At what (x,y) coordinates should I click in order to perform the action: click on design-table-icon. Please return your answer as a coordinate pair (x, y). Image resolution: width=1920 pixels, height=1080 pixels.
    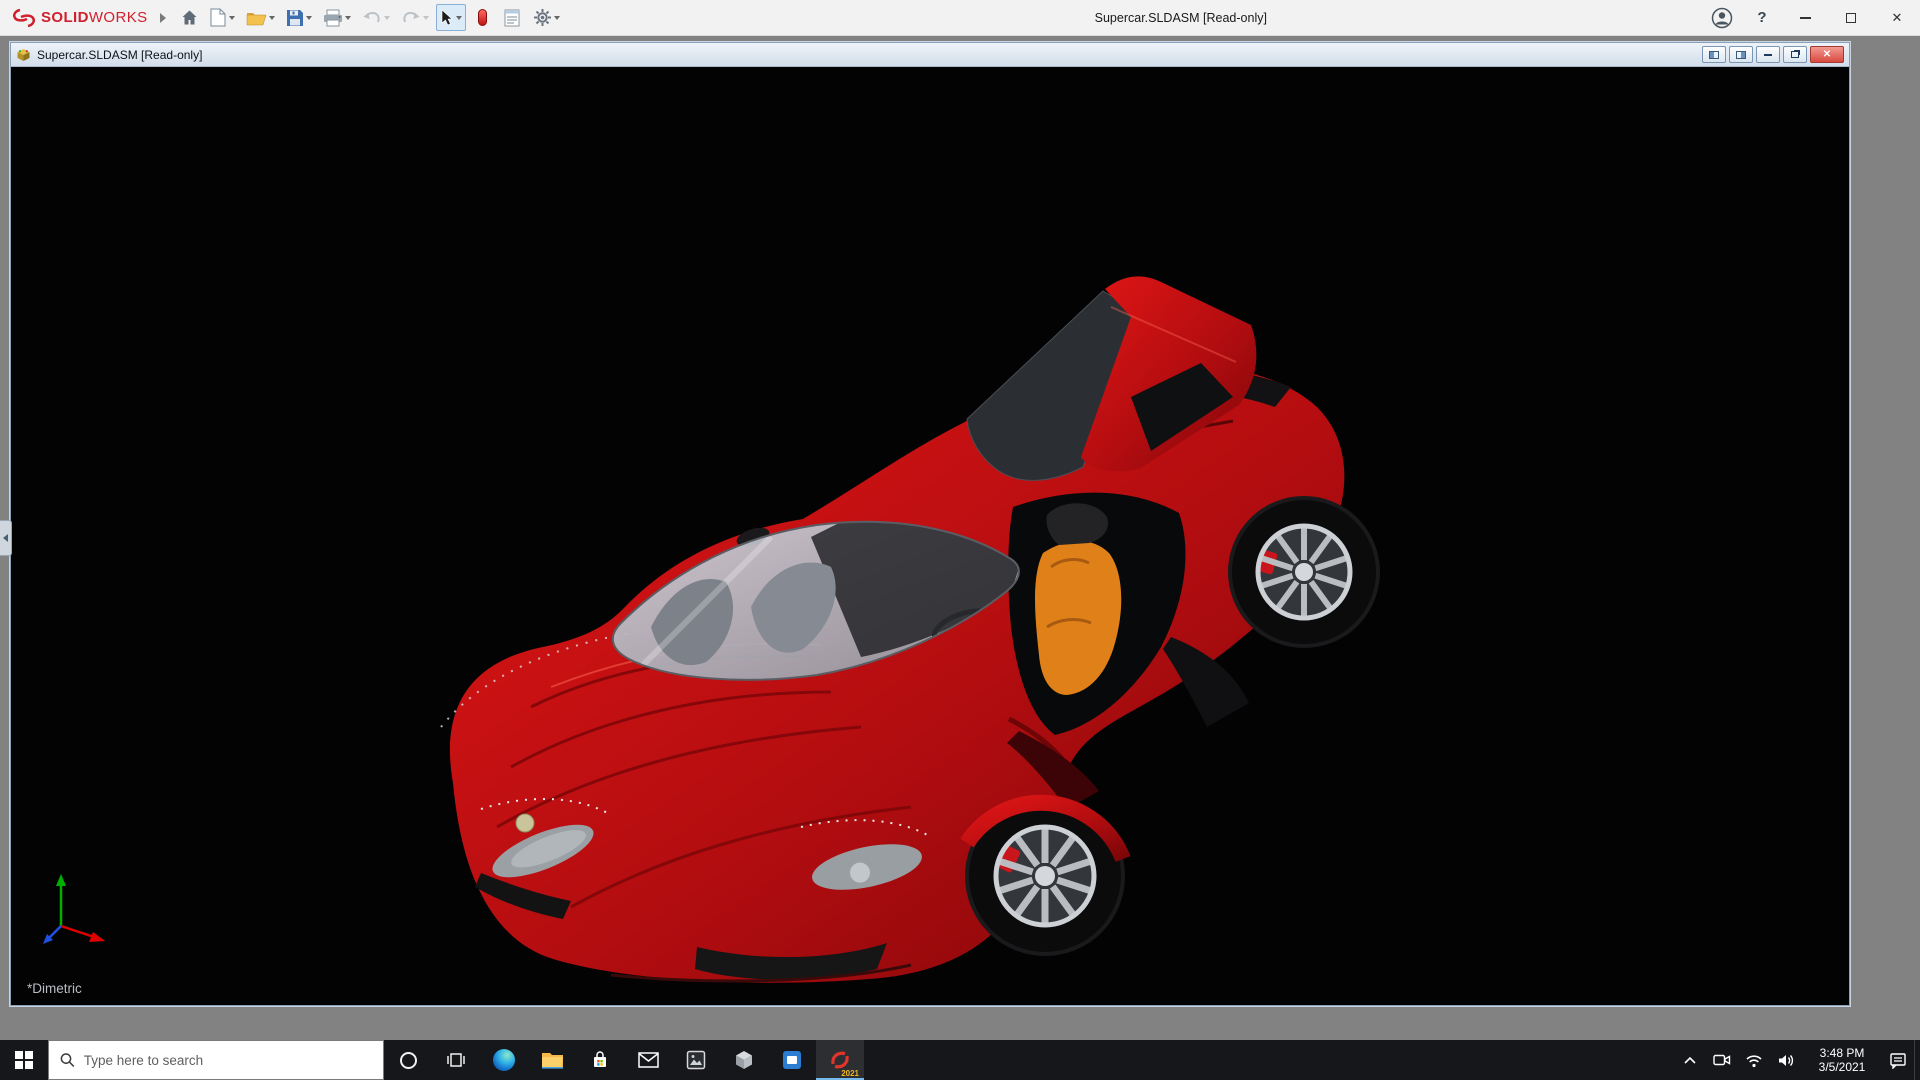
    Looking at the image, I should click on (512, 17).